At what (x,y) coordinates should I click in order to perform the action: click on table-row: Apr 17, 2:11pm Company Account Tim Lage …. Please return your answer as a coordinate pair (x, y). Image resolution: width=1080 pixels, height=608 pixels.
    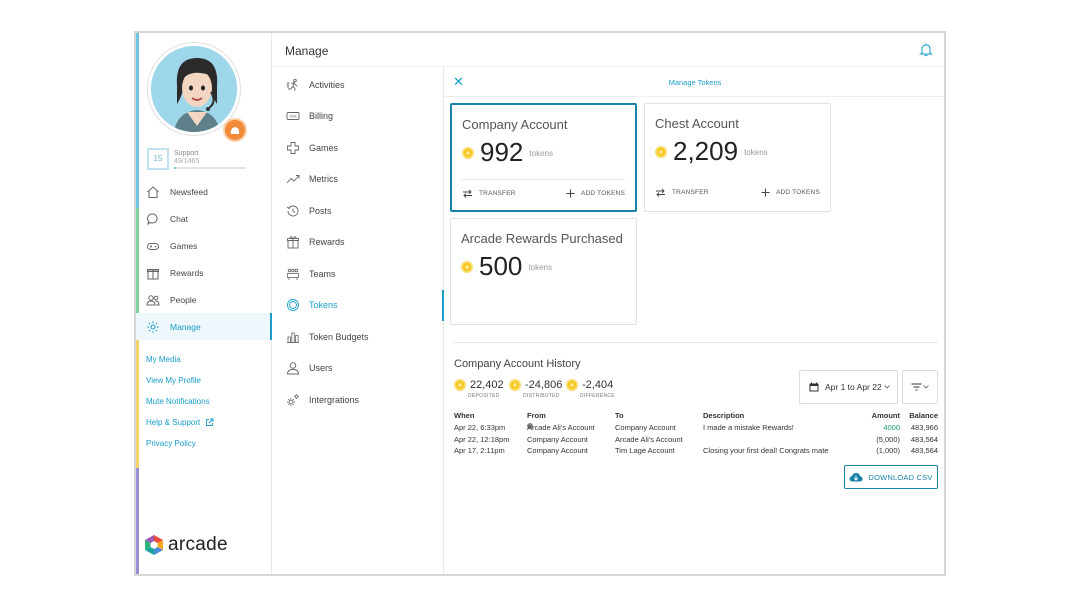
    Looking at the image, I should click on (696, 452).